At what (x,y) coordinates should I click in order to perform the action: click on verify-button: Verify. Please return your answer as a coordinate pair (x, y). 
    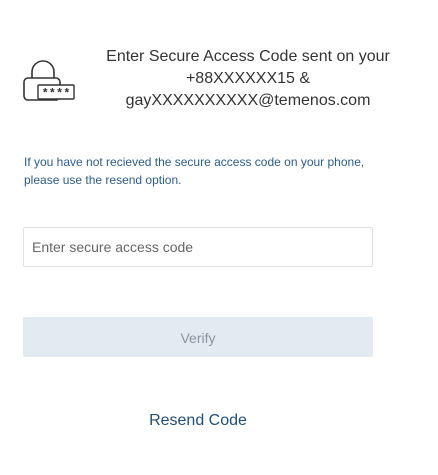
    Looking at the image, I should click on (198, 337).